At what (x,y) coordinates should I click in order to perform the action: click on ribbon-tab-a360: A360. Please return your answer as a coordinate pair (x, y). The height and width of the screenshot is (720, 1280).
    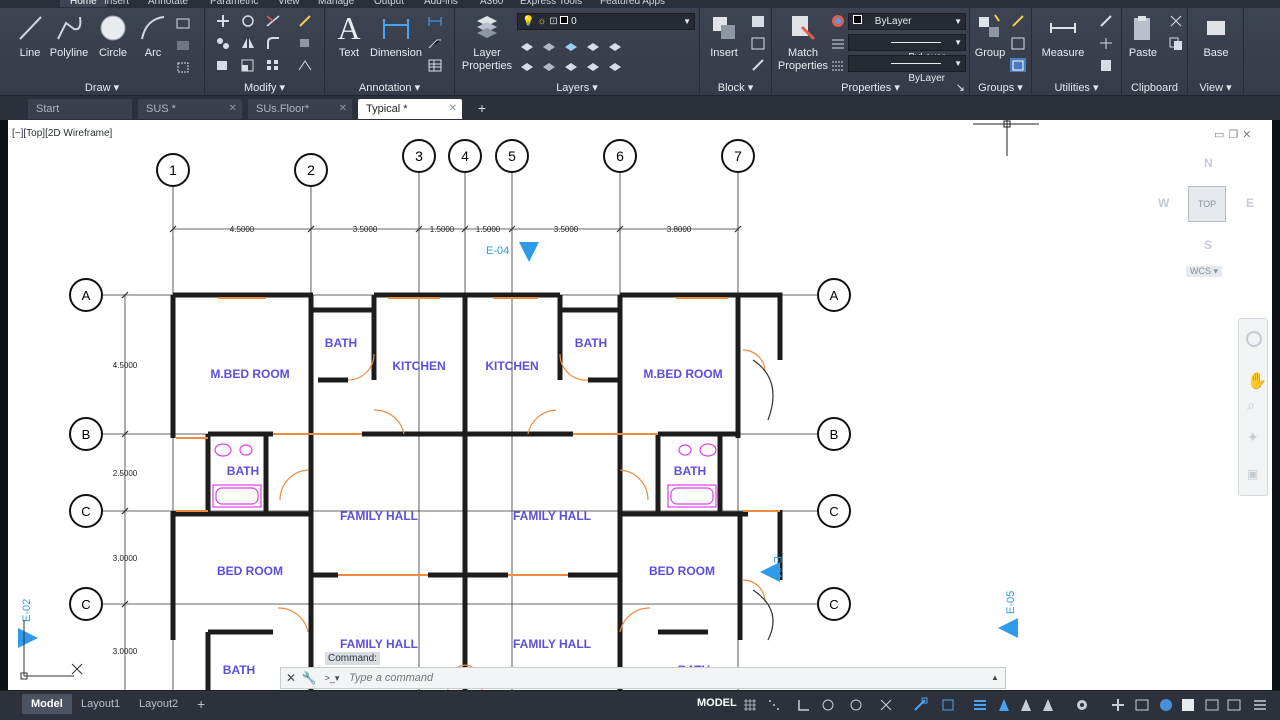
    Looking at the image, I should click on (491, 3).